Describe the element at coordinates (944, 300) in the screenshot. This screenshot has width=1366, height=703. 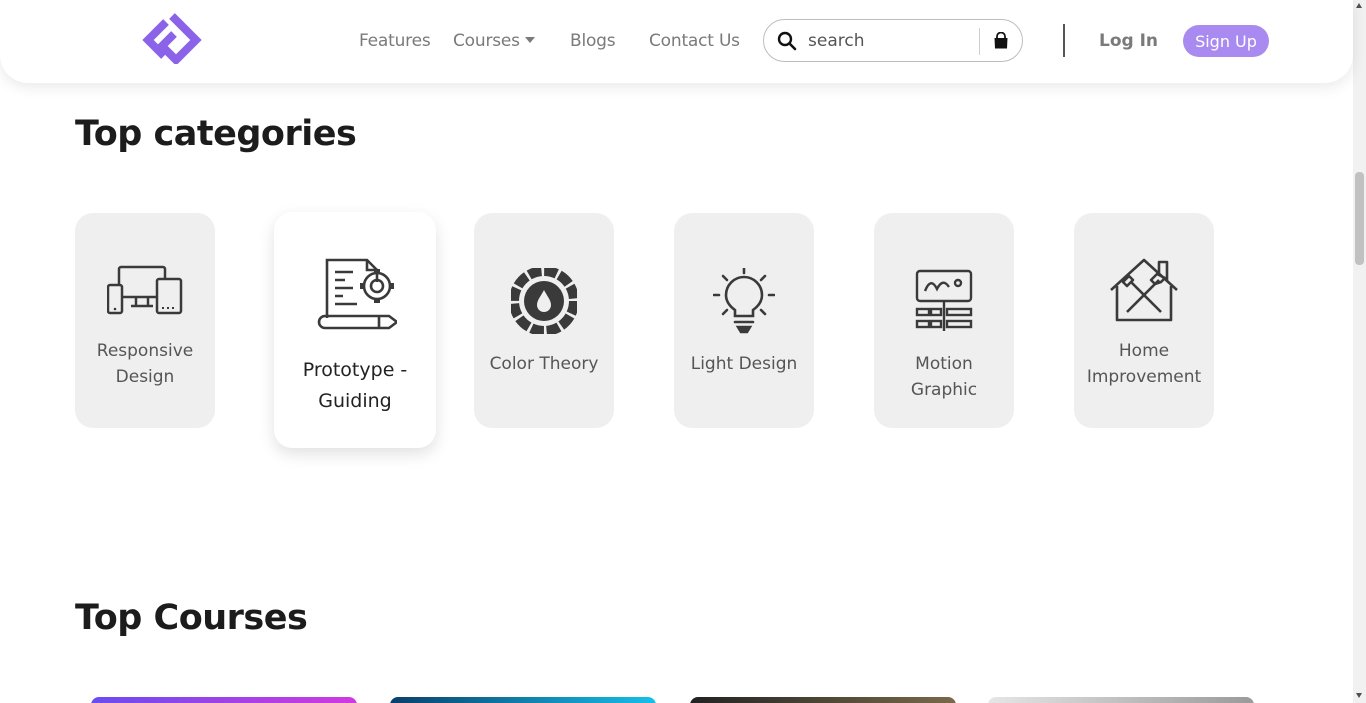
I see `motion-graphic-icon` at that location.